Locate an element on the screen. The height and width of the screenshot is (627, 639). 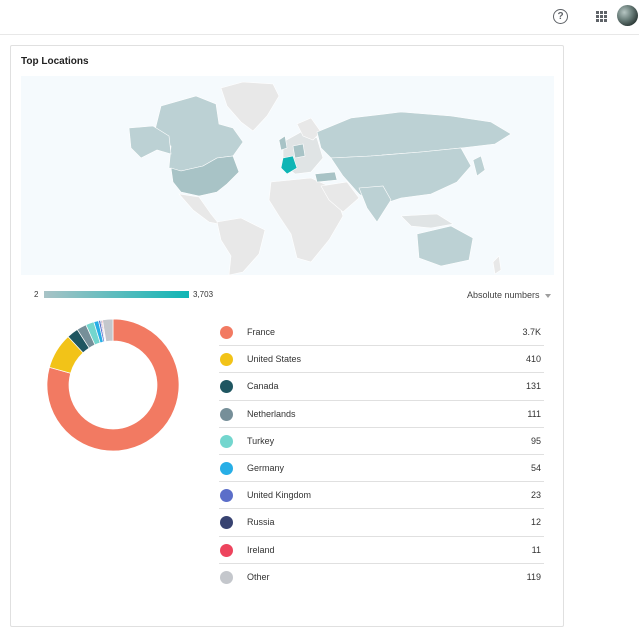
legend-country-name: Russia is located at coordinates (261, 522).